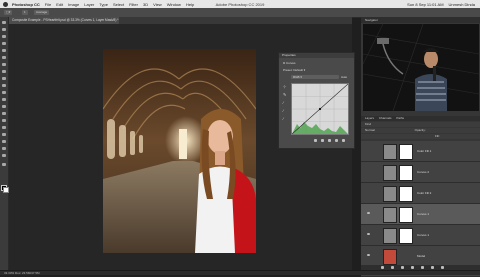 Image resolution: width=480 pixels, height=277 pixels. Describe the element at coordinates (4, 155) in the screenshot. I see `zoom-tool-icon` at that location.